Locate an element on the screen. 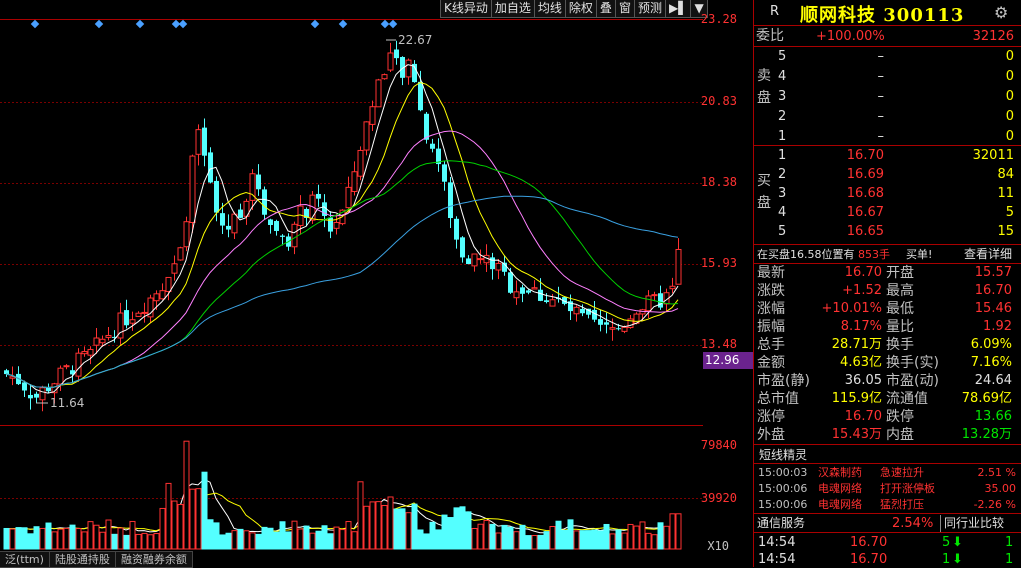 The image size is (1021, 568). expand-panel-icon: ▶▌ is located at coordinates (678, 9).